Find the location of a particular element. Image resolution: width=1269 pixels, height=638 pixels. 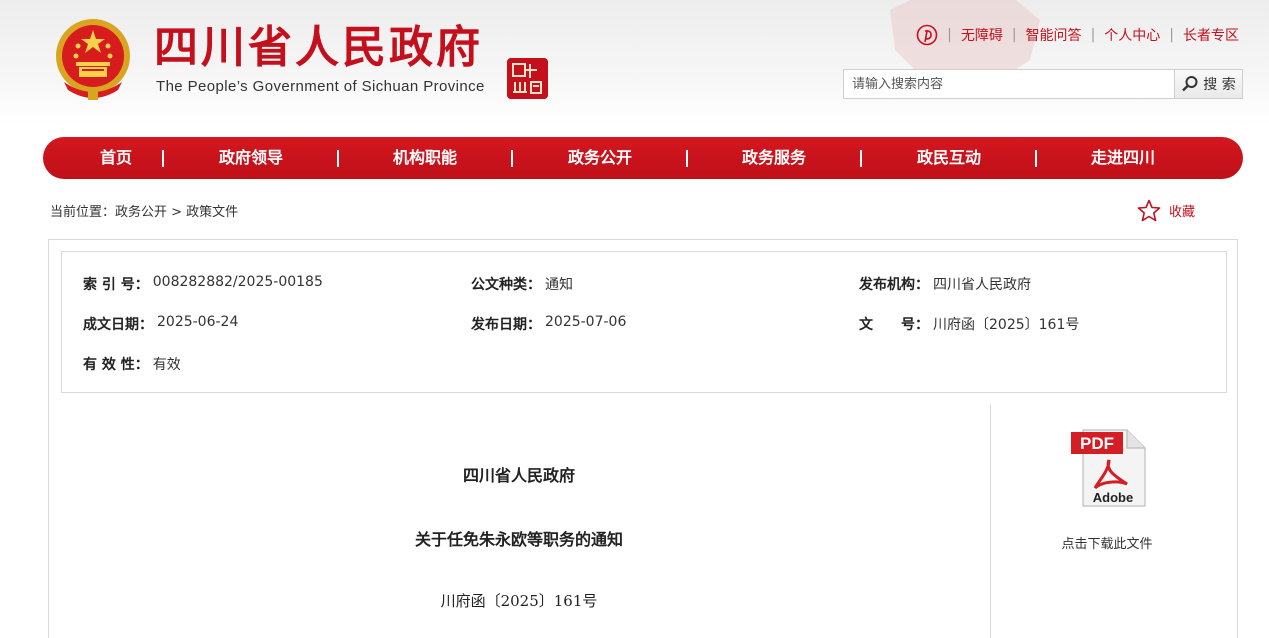

national-emblem-icon is located at coordinates (93, 59).